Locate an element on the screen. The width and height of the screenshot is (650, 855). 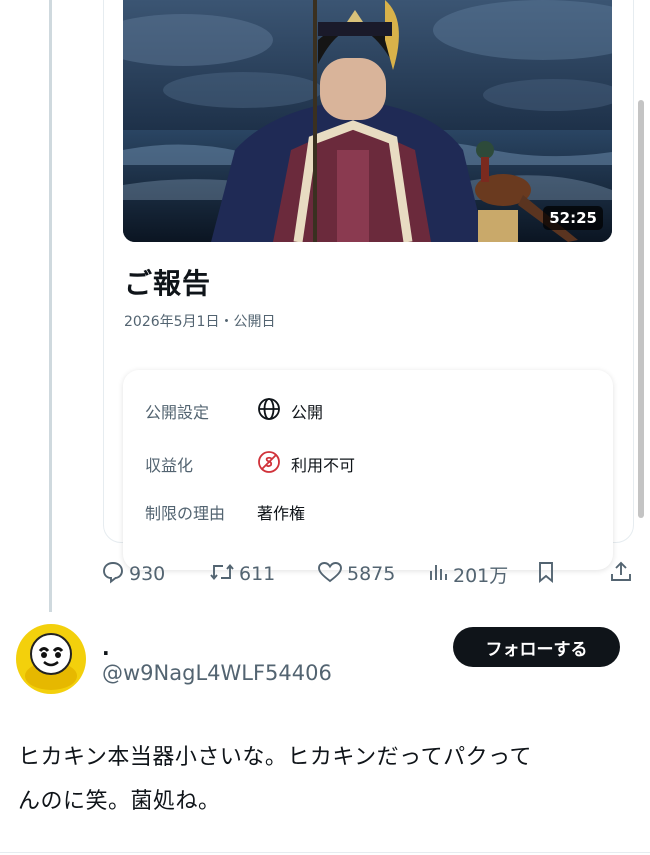
tweet-actions: 930 611 5875 201万 is located at coordinates (368, 574).